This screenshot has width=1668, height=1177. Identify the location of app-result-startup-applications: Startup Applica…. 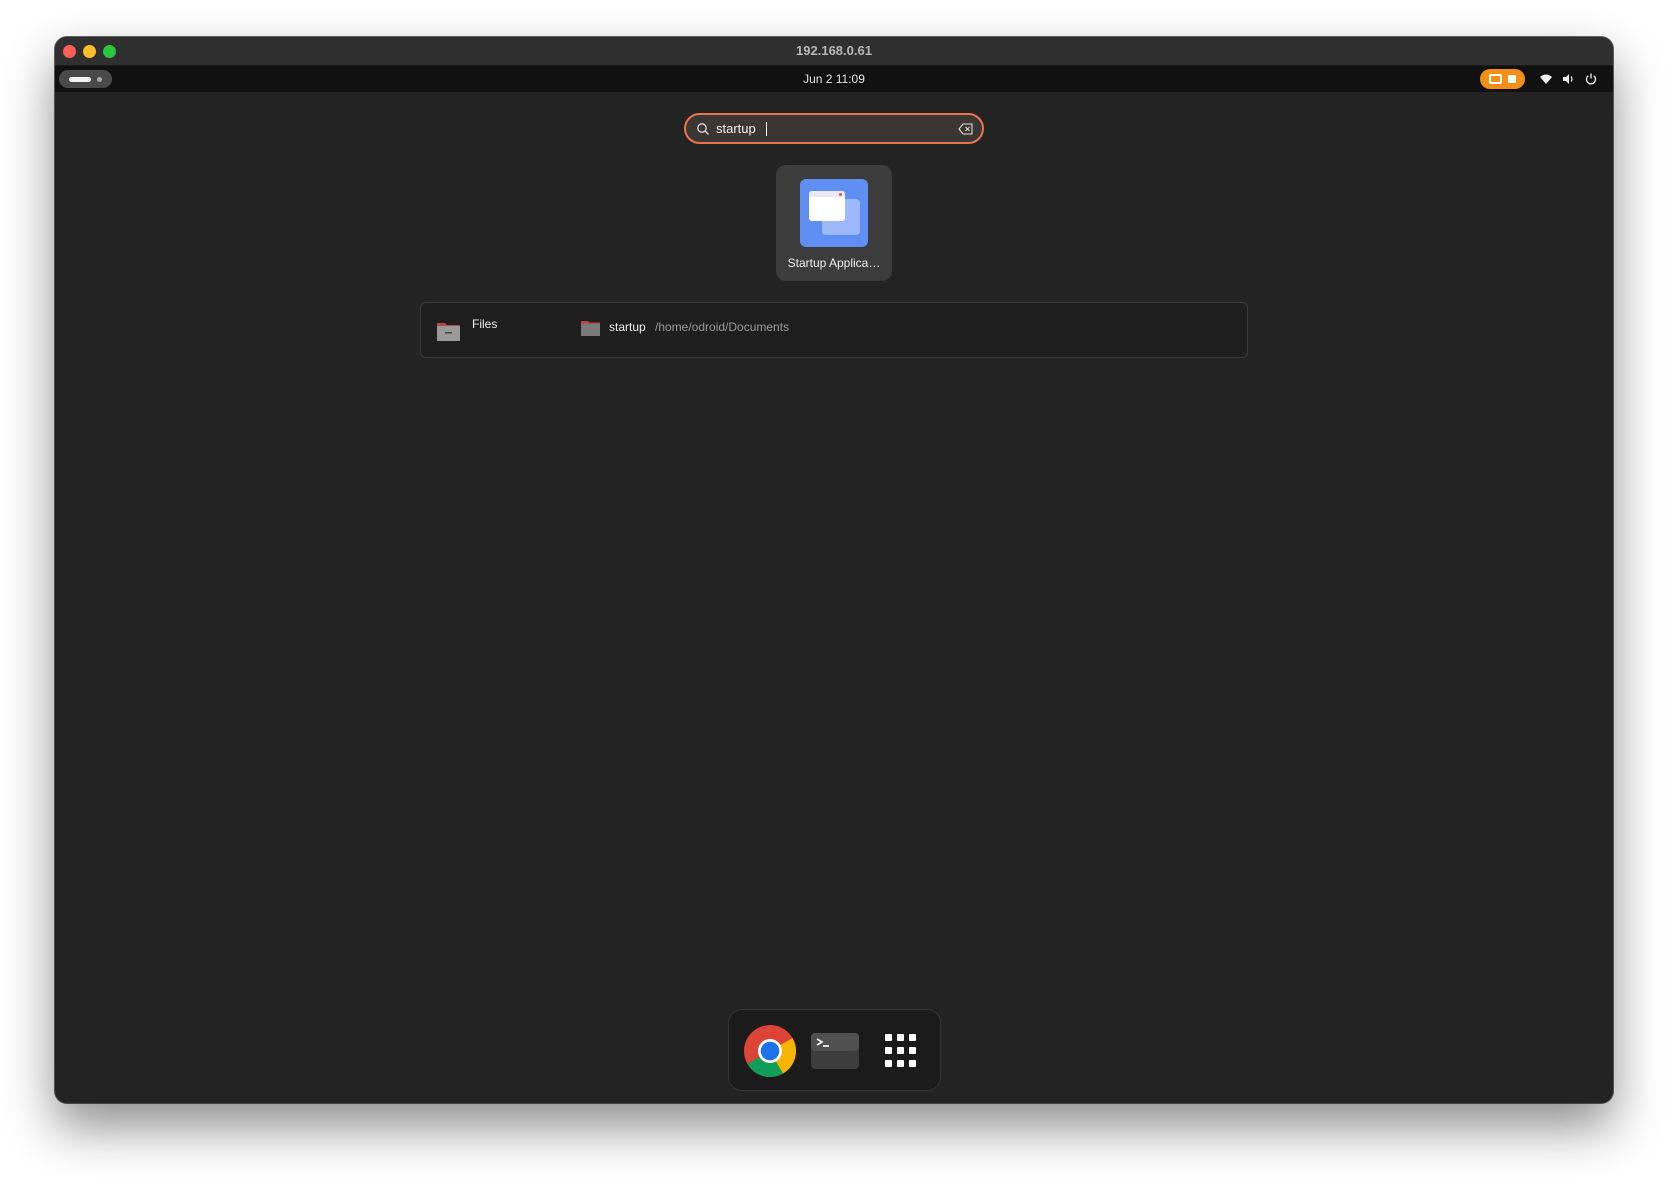
(834, 223).